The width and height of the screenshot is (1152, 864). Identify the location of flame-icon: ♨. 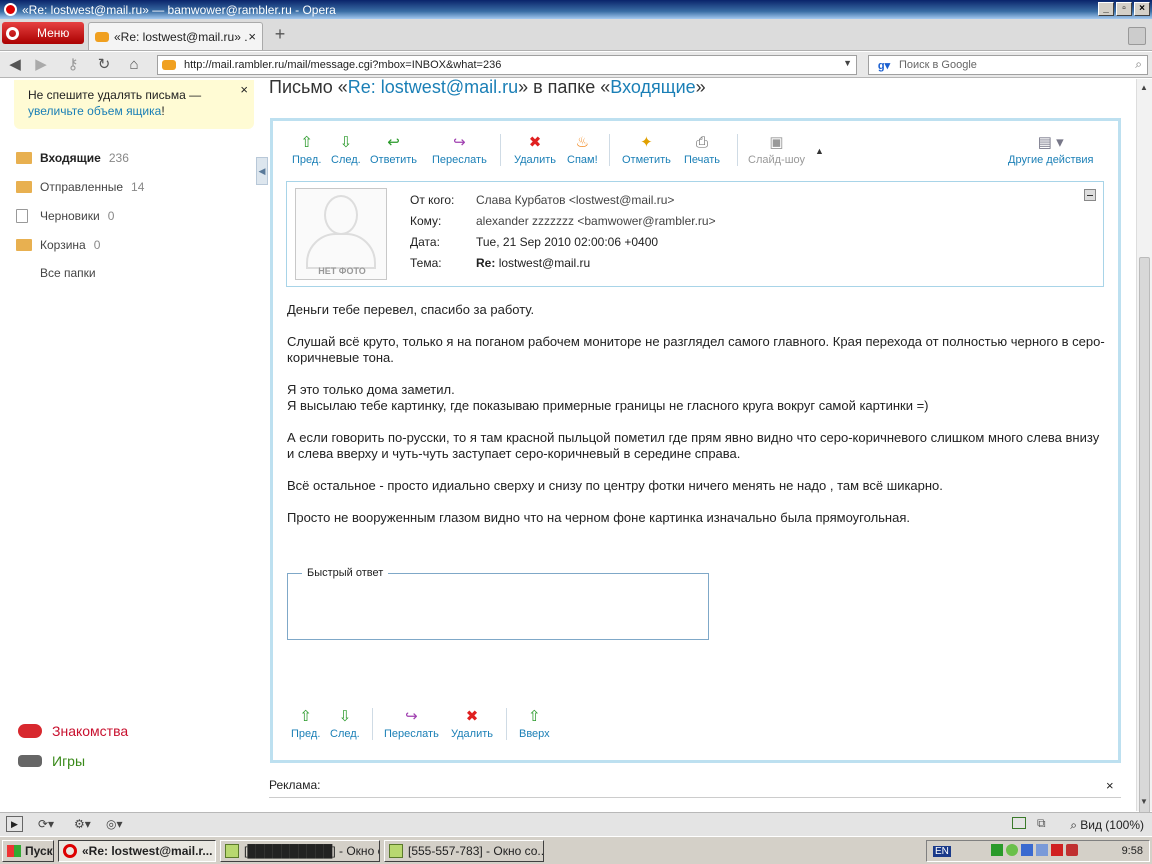
(582, 142).